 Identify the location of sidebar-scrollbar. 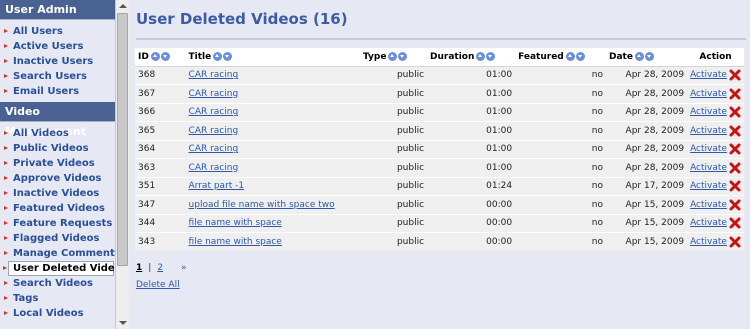
(122, 164).